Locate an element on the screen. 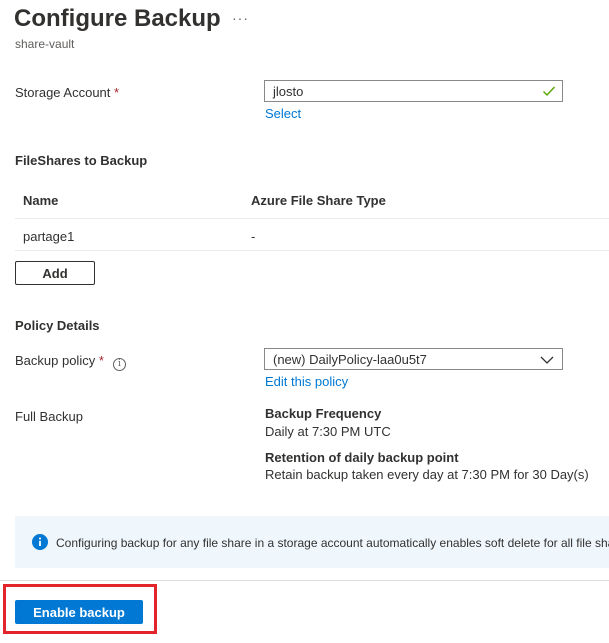  backup-policy-dropdown: (new) DailyPolicy-laa0u5t7 is located at coordinates (413, 359).